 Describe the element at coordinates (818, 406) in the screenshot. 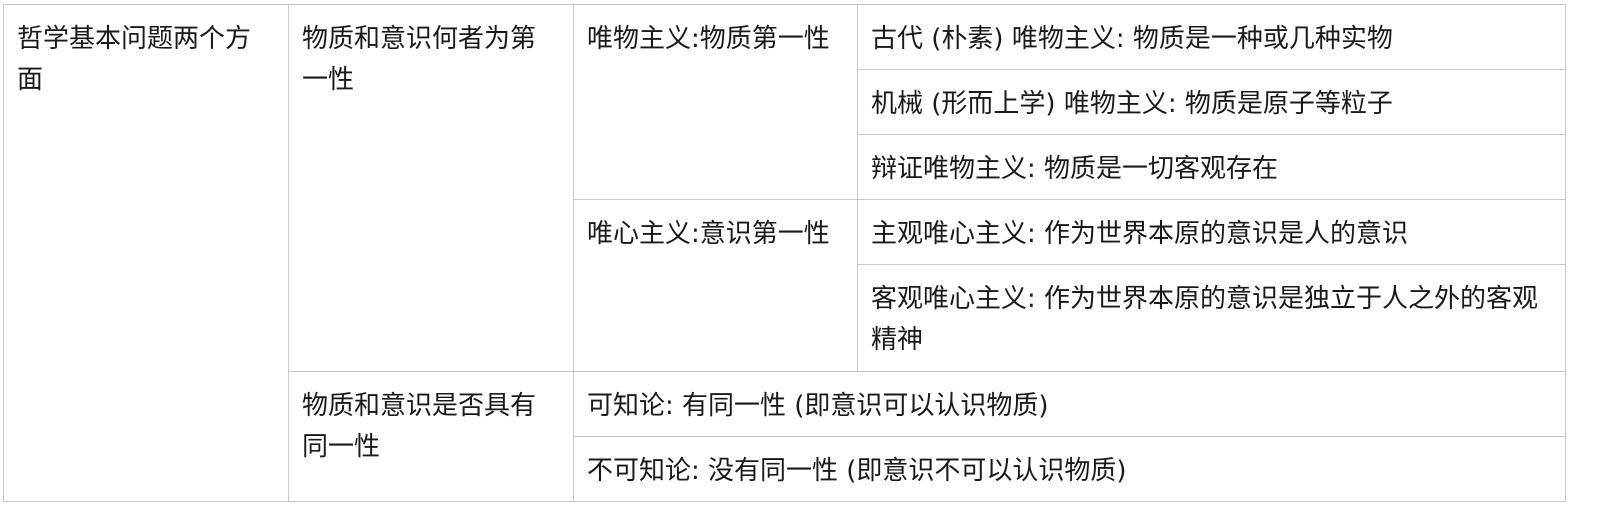

I see `item-text: 可知论: 有同一性 (即意识可以认识物质)` at that location.